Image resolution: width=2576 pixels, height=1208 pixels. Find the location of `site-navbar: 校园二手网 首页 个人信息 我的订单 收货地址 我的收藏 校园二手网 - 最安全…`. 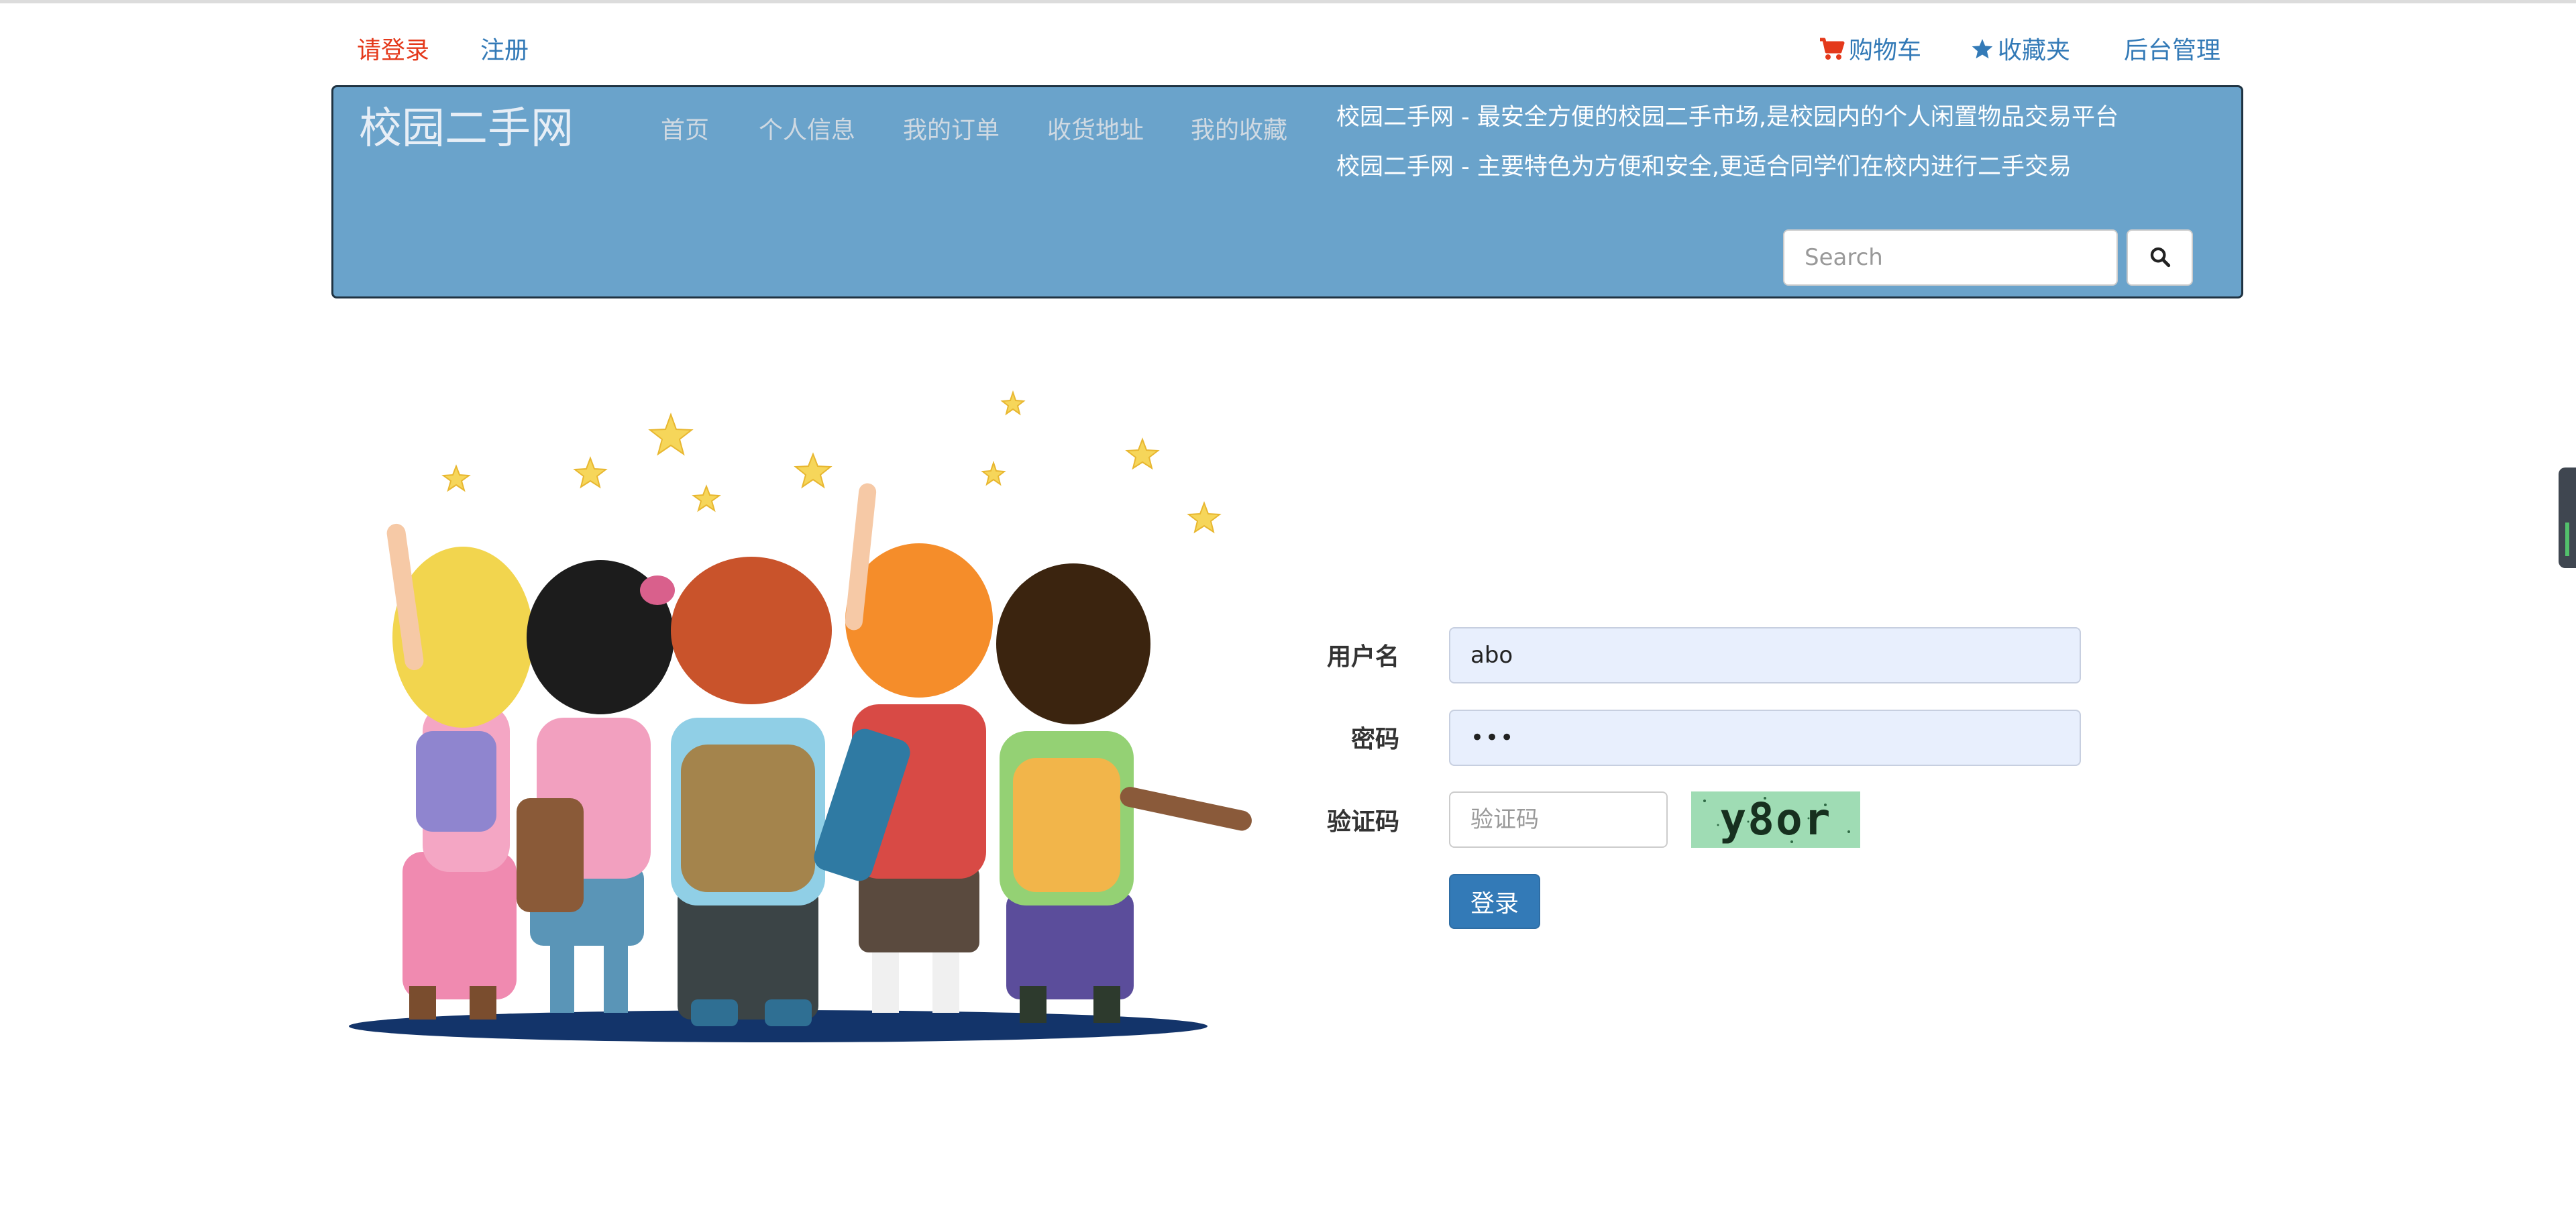

site-navbar: 校园二手网 首页 个人信息 我的订单 收货地址 我的收藏 校园二手网 - 最安全… is located at coordinates (1287, 191).